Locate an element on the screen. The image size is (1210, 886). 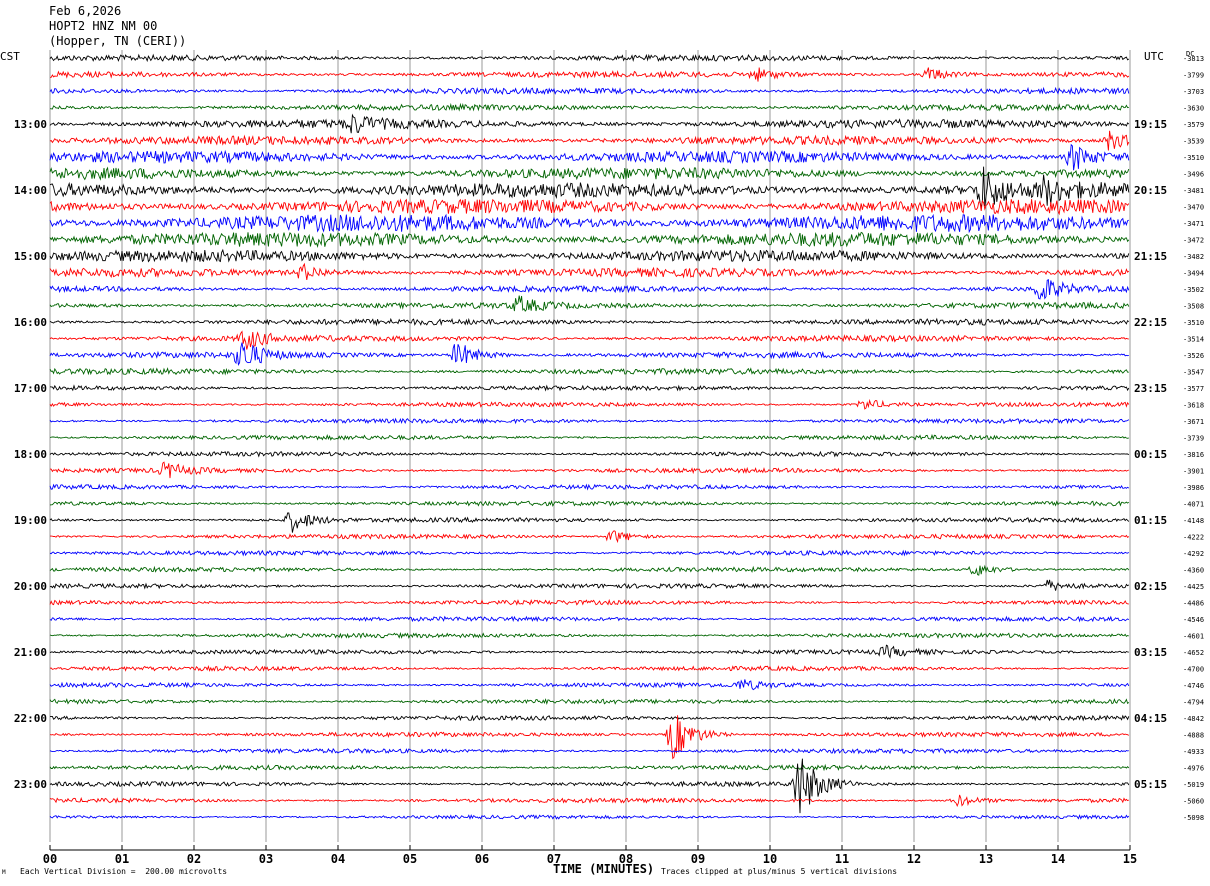
dc-offset-label: -4652 is located at coordinates (1193, 653).